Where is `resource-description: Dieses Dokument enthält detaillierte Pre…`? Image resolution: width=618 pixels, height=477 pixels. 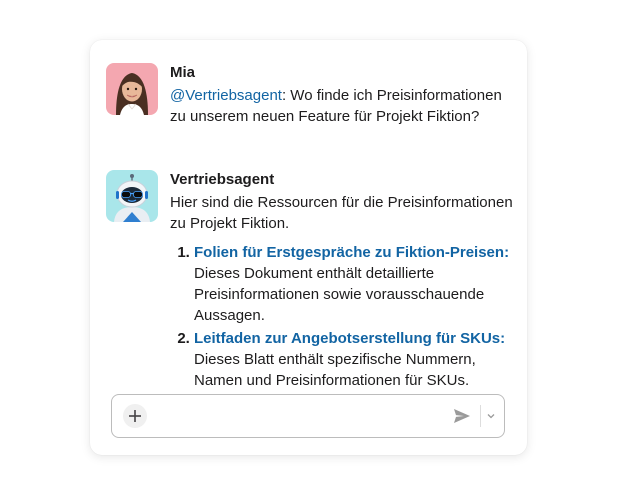 resource-description: Dieses Dokument enthält detaillierte Pre… is located at coordinates (339, 294).